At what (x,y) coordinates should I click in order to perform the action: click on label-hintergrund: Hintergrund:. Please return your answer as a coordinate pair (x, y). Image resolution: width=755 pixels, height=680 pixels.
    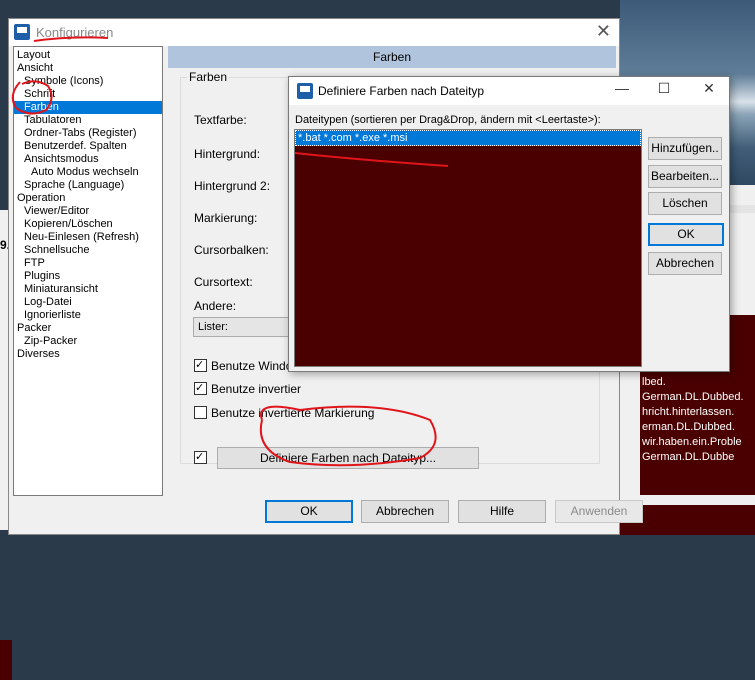
    Looking at the image, I should click on (227, 154).